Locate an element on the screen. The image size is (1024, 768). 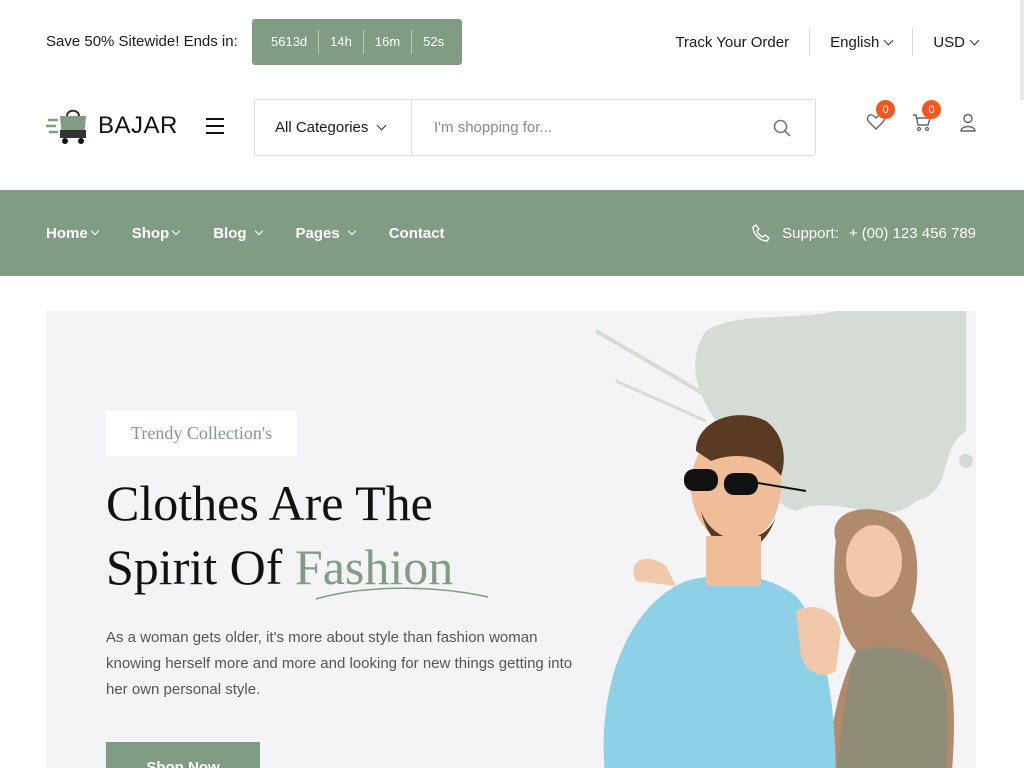
search-input is located at coordinates (580, 127).